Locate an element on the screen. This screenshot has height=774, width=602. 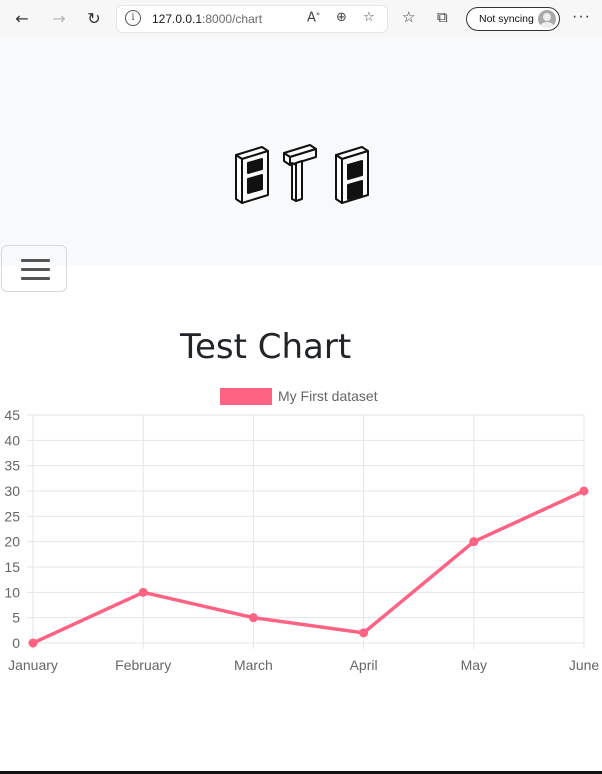
refresh-icon: ↻ is located at coordinates (94, 18).